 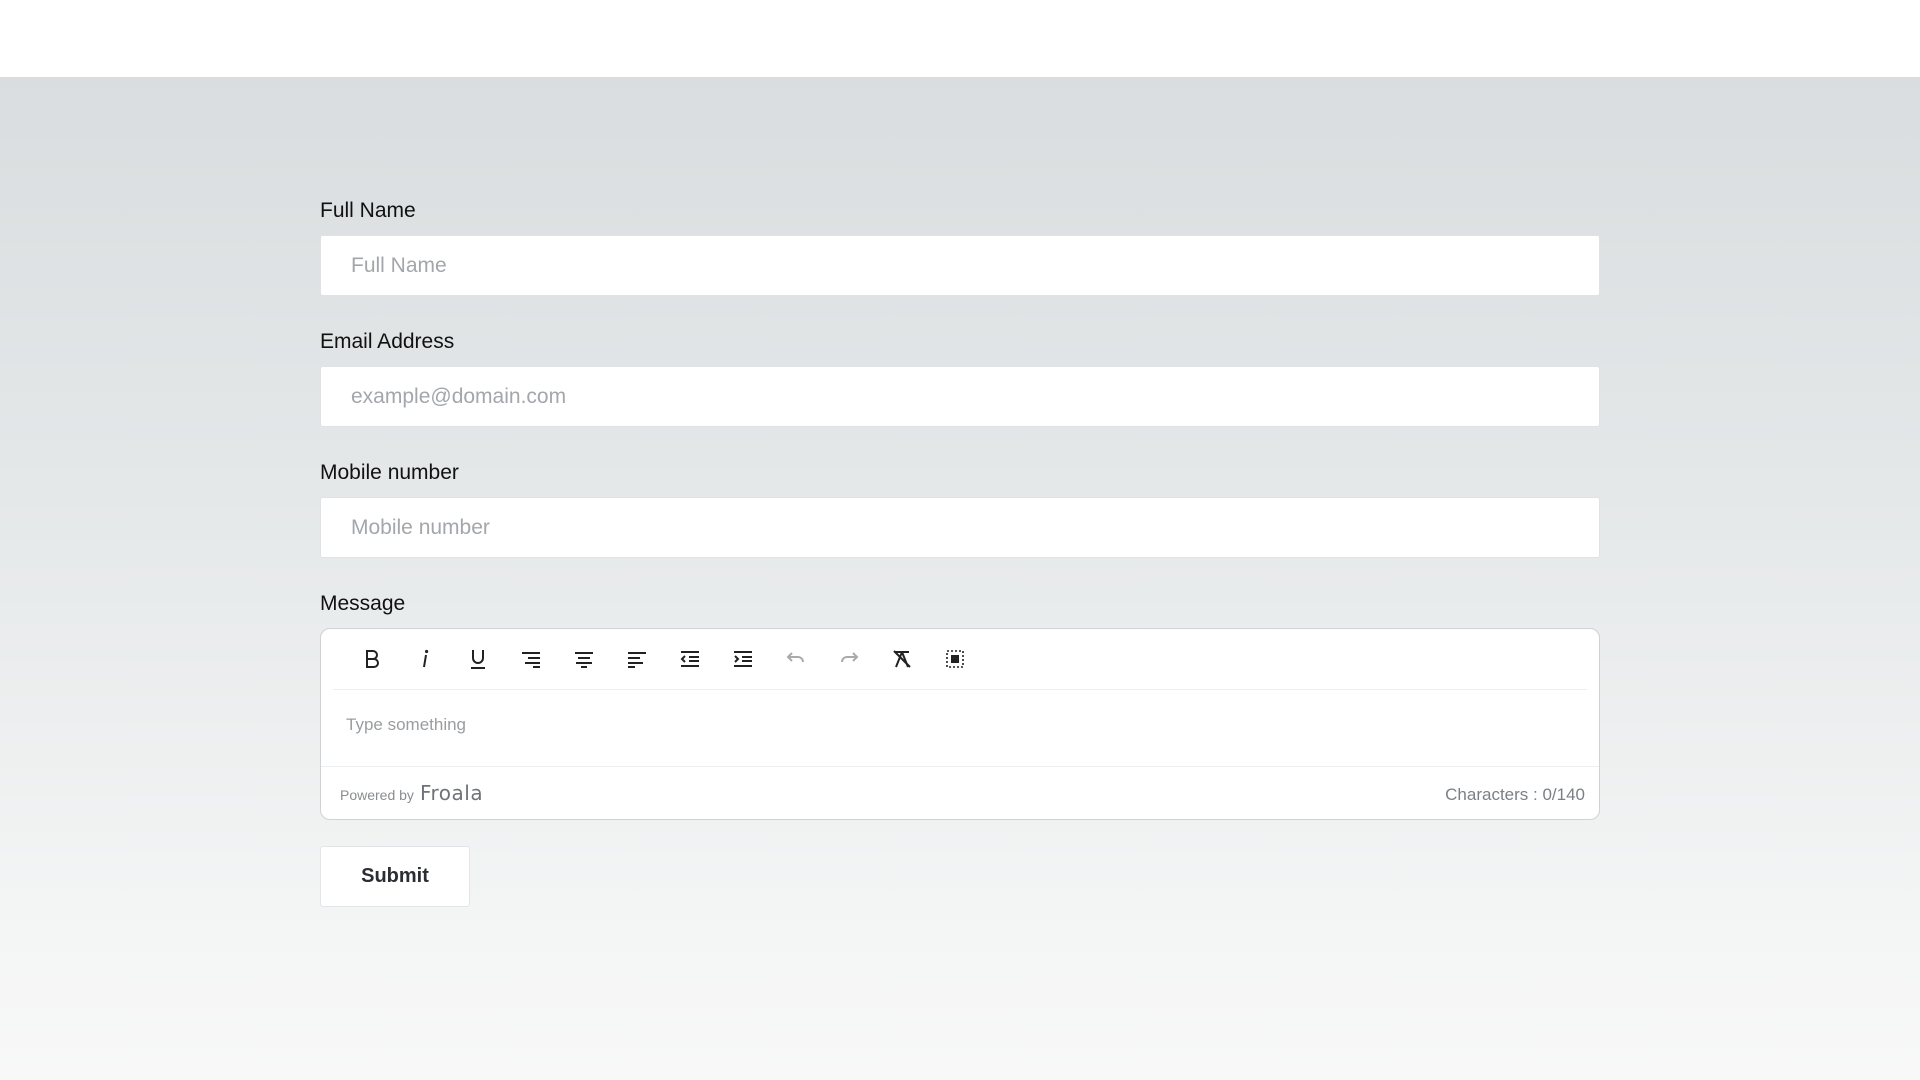 What do you see at coordinates (368, 210) in the screenshot?
I see `full-name-label: Full Name` at bounding box center [368, 210].